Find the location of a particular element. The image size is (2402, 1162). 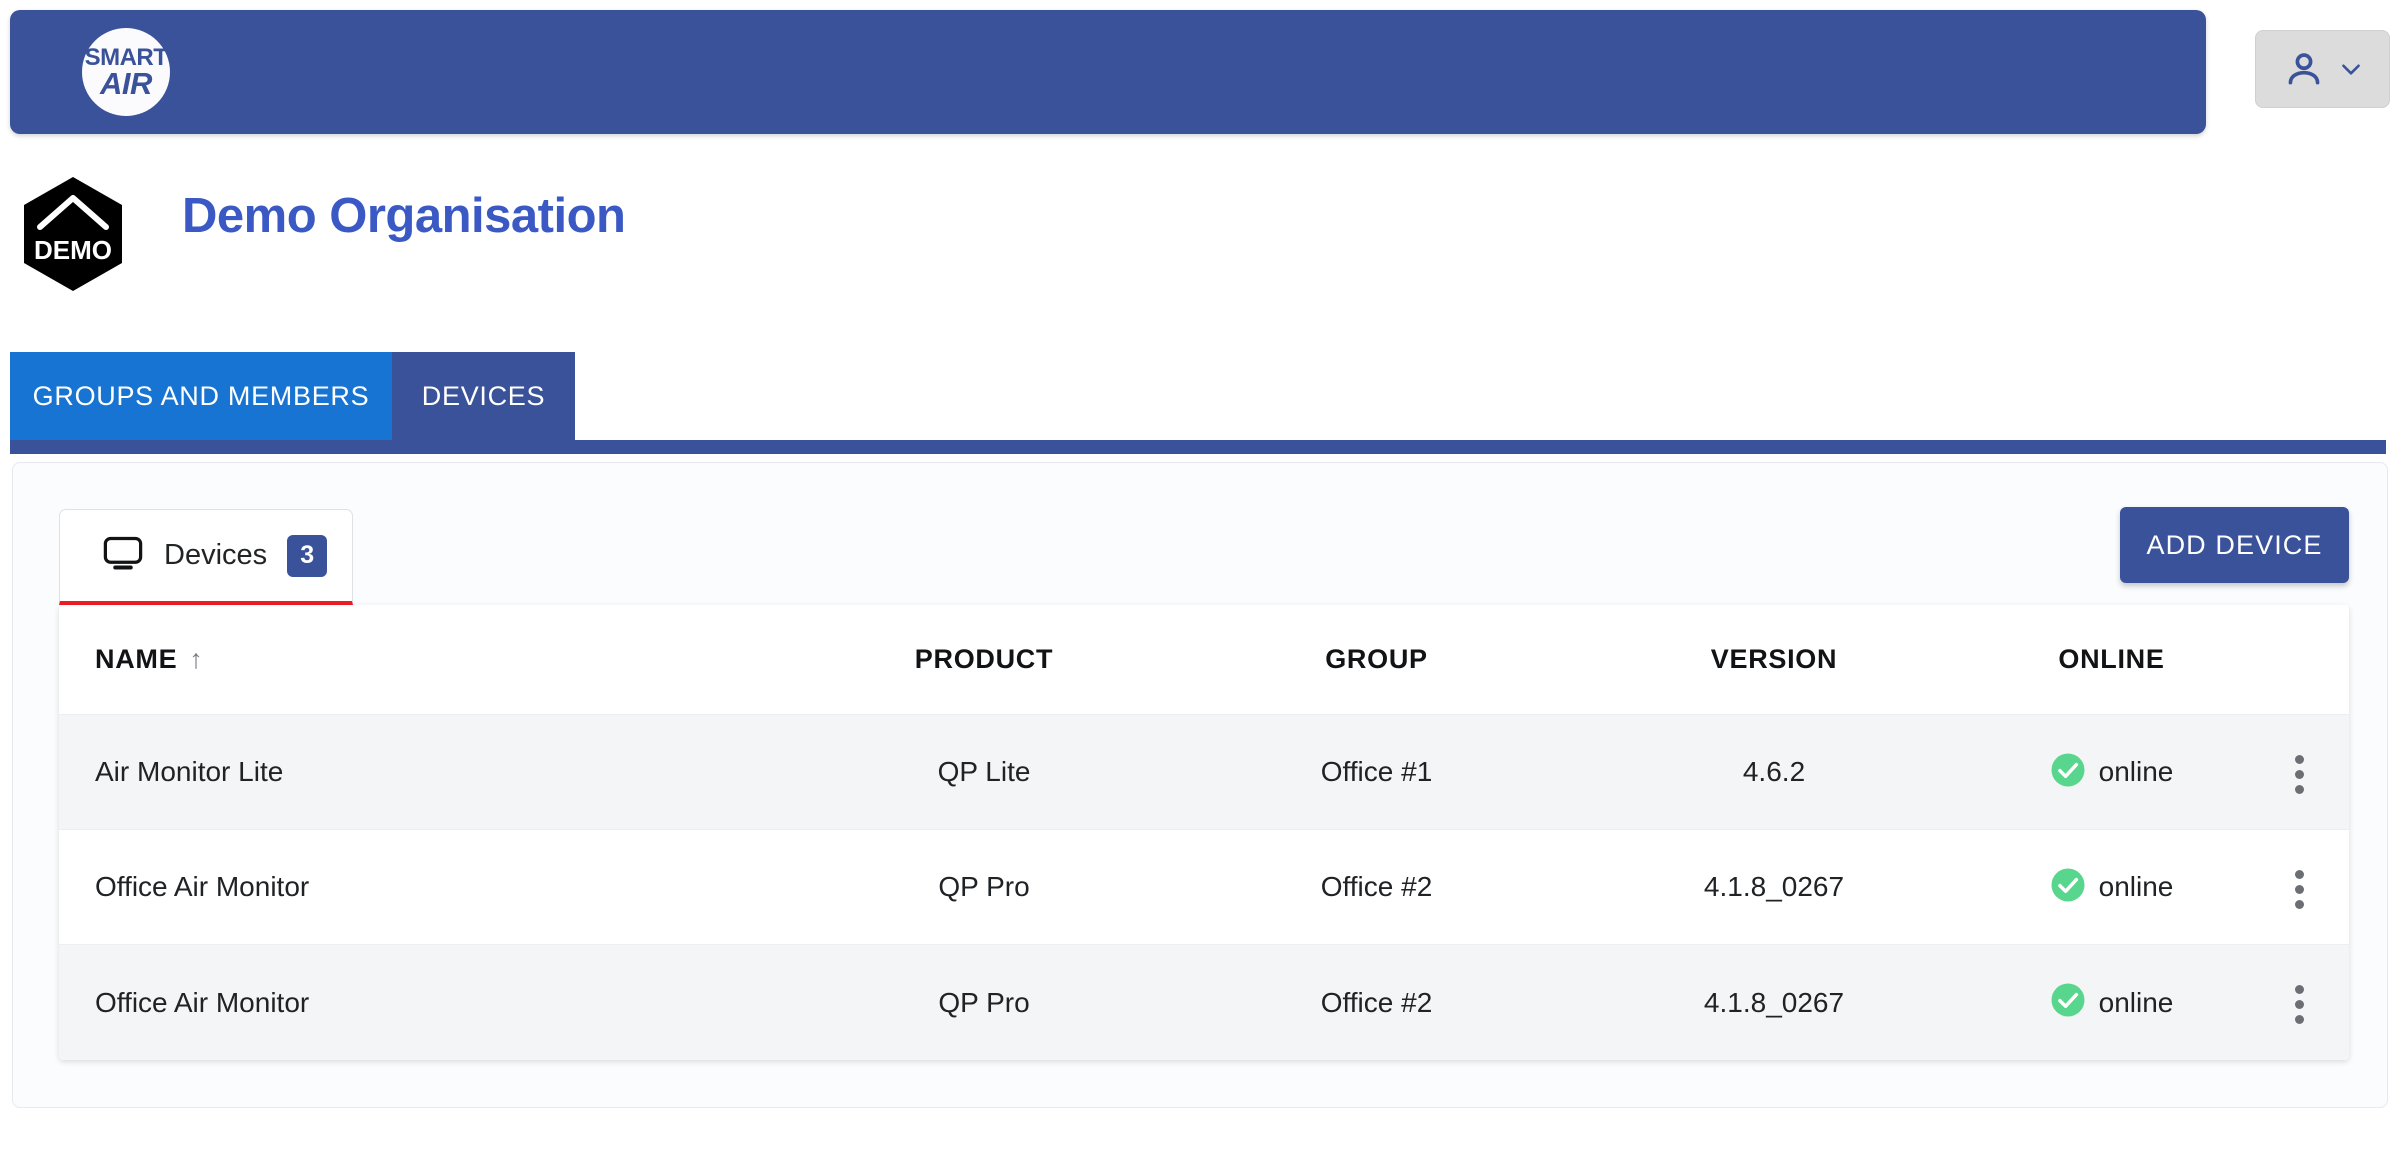

table-header-row: NAME ↑ PRODUCT GROUP VERSION ONLINE is located at coordinates (1204, 660).